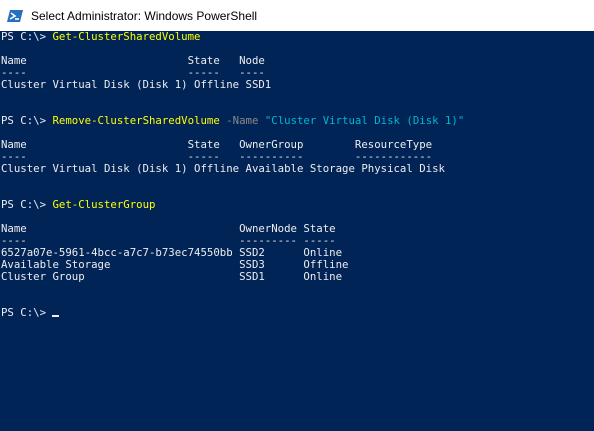  What do you see at coordinates (126, 37) in the screenshot?
I see `command-get-clustersharedvolume: Get-ClusterSharedVolume` at bounding box center [126, 37].